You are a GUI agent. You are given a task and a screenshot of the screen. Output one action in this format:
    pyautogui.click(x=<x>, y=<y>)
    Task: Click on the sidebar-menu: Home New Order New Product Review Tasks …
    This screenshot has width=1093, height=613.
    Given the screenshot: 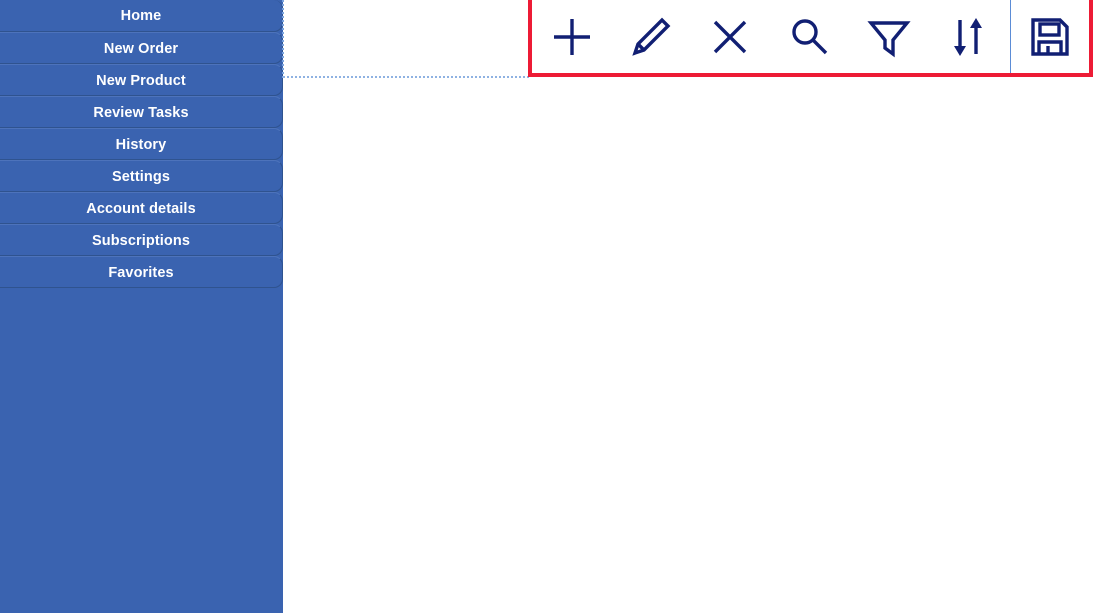 What is the action you would take?
    pyautogui.click(x=141, y=144)
    